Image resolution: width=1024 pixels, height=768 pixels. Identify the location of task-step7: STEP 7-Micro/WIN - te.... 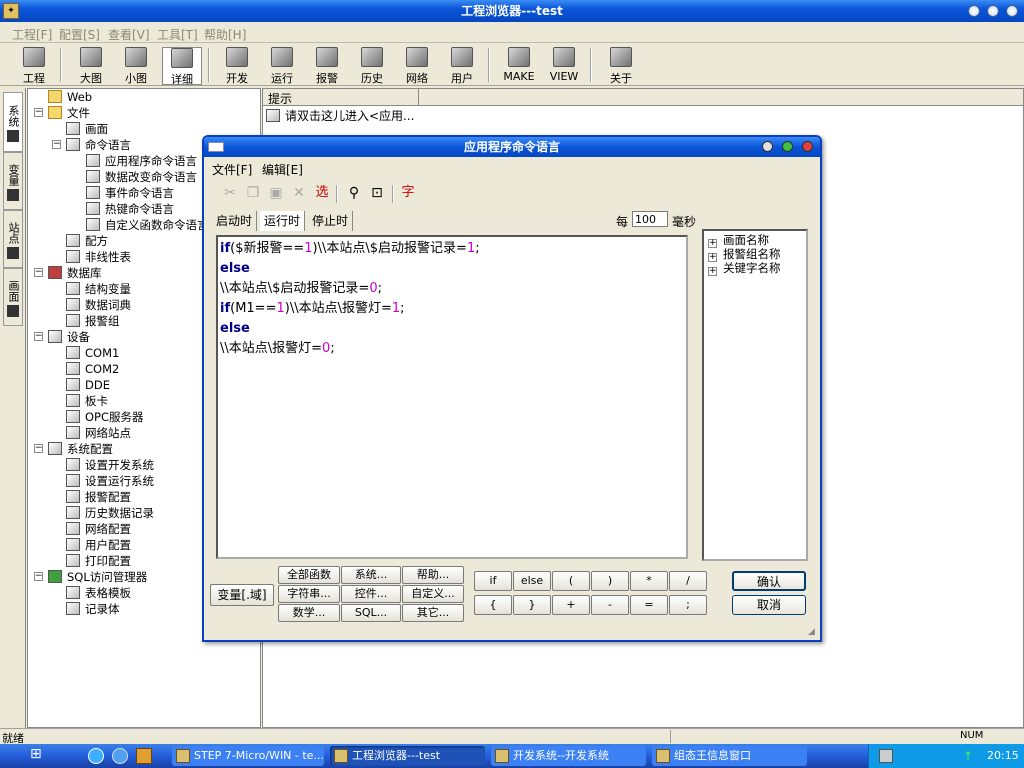
(248, 756).